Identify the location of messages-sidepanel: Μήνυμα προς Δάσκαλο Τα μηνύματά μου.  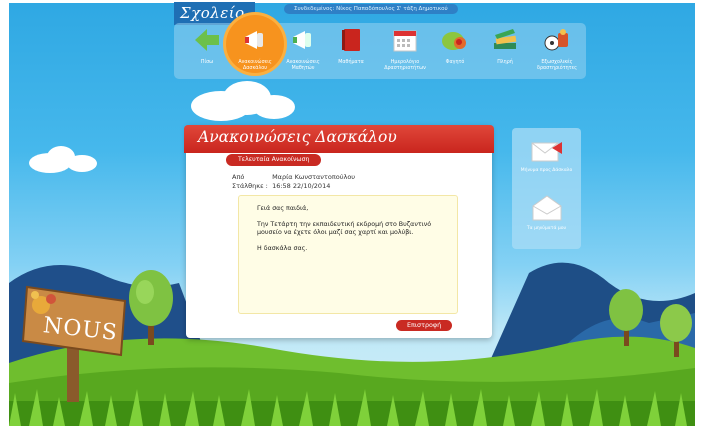
(546, 188).